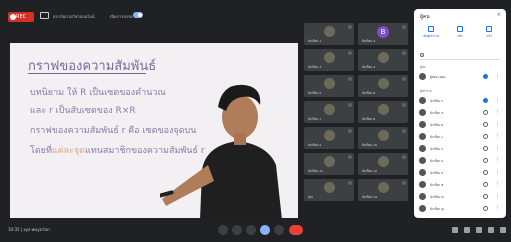  I want to click on mic-button, so click(223, 230).